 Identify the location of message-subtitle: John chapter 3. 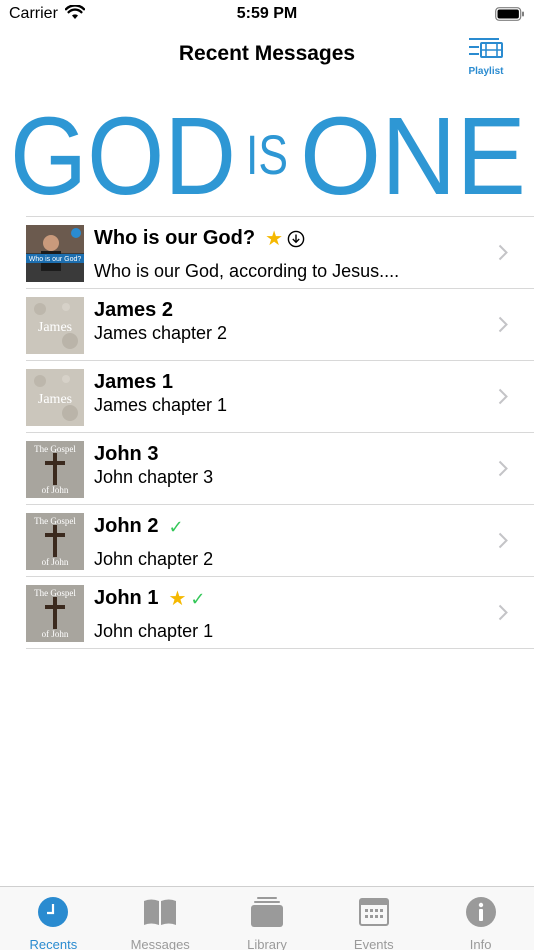
(154, 477).